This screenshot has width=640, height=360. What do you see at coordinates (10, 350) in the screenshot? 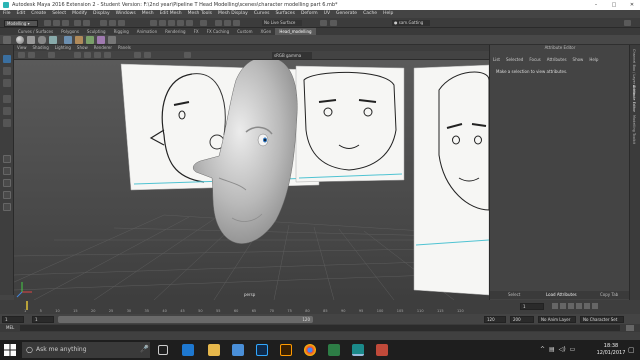
I see `windows-start-icon` at bounding box center [10, 350].